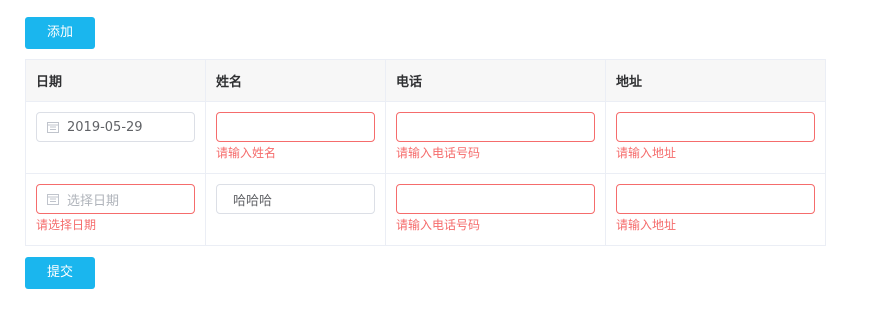 This screenshot has height=311, width=884. I want to click on date-error: 请选择日期, so click(66, 225).